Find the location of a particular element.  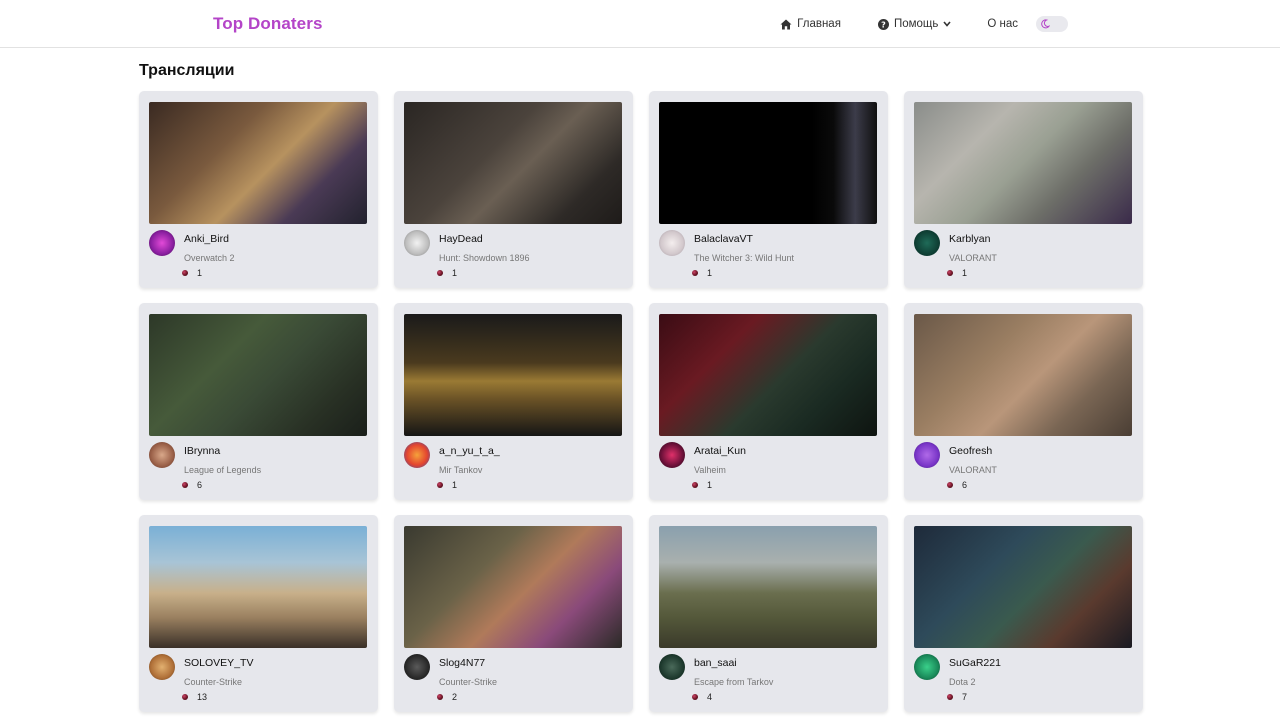

stream-meta: Anki_Bird Overwatch 2 1 is located at coordinates (208, 254).